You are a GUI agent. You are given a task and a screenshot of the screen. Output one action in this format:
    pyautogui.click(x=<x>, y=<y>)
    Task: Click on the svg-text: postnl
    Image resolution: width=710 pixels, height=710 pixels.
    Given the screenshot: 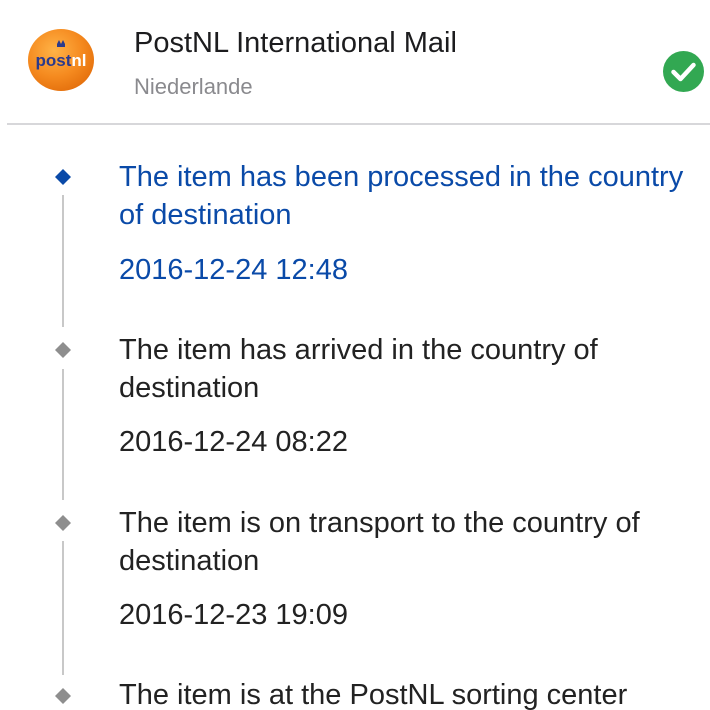 What is the action you would take?
    pyautogui.click(x=61, y=60)
    